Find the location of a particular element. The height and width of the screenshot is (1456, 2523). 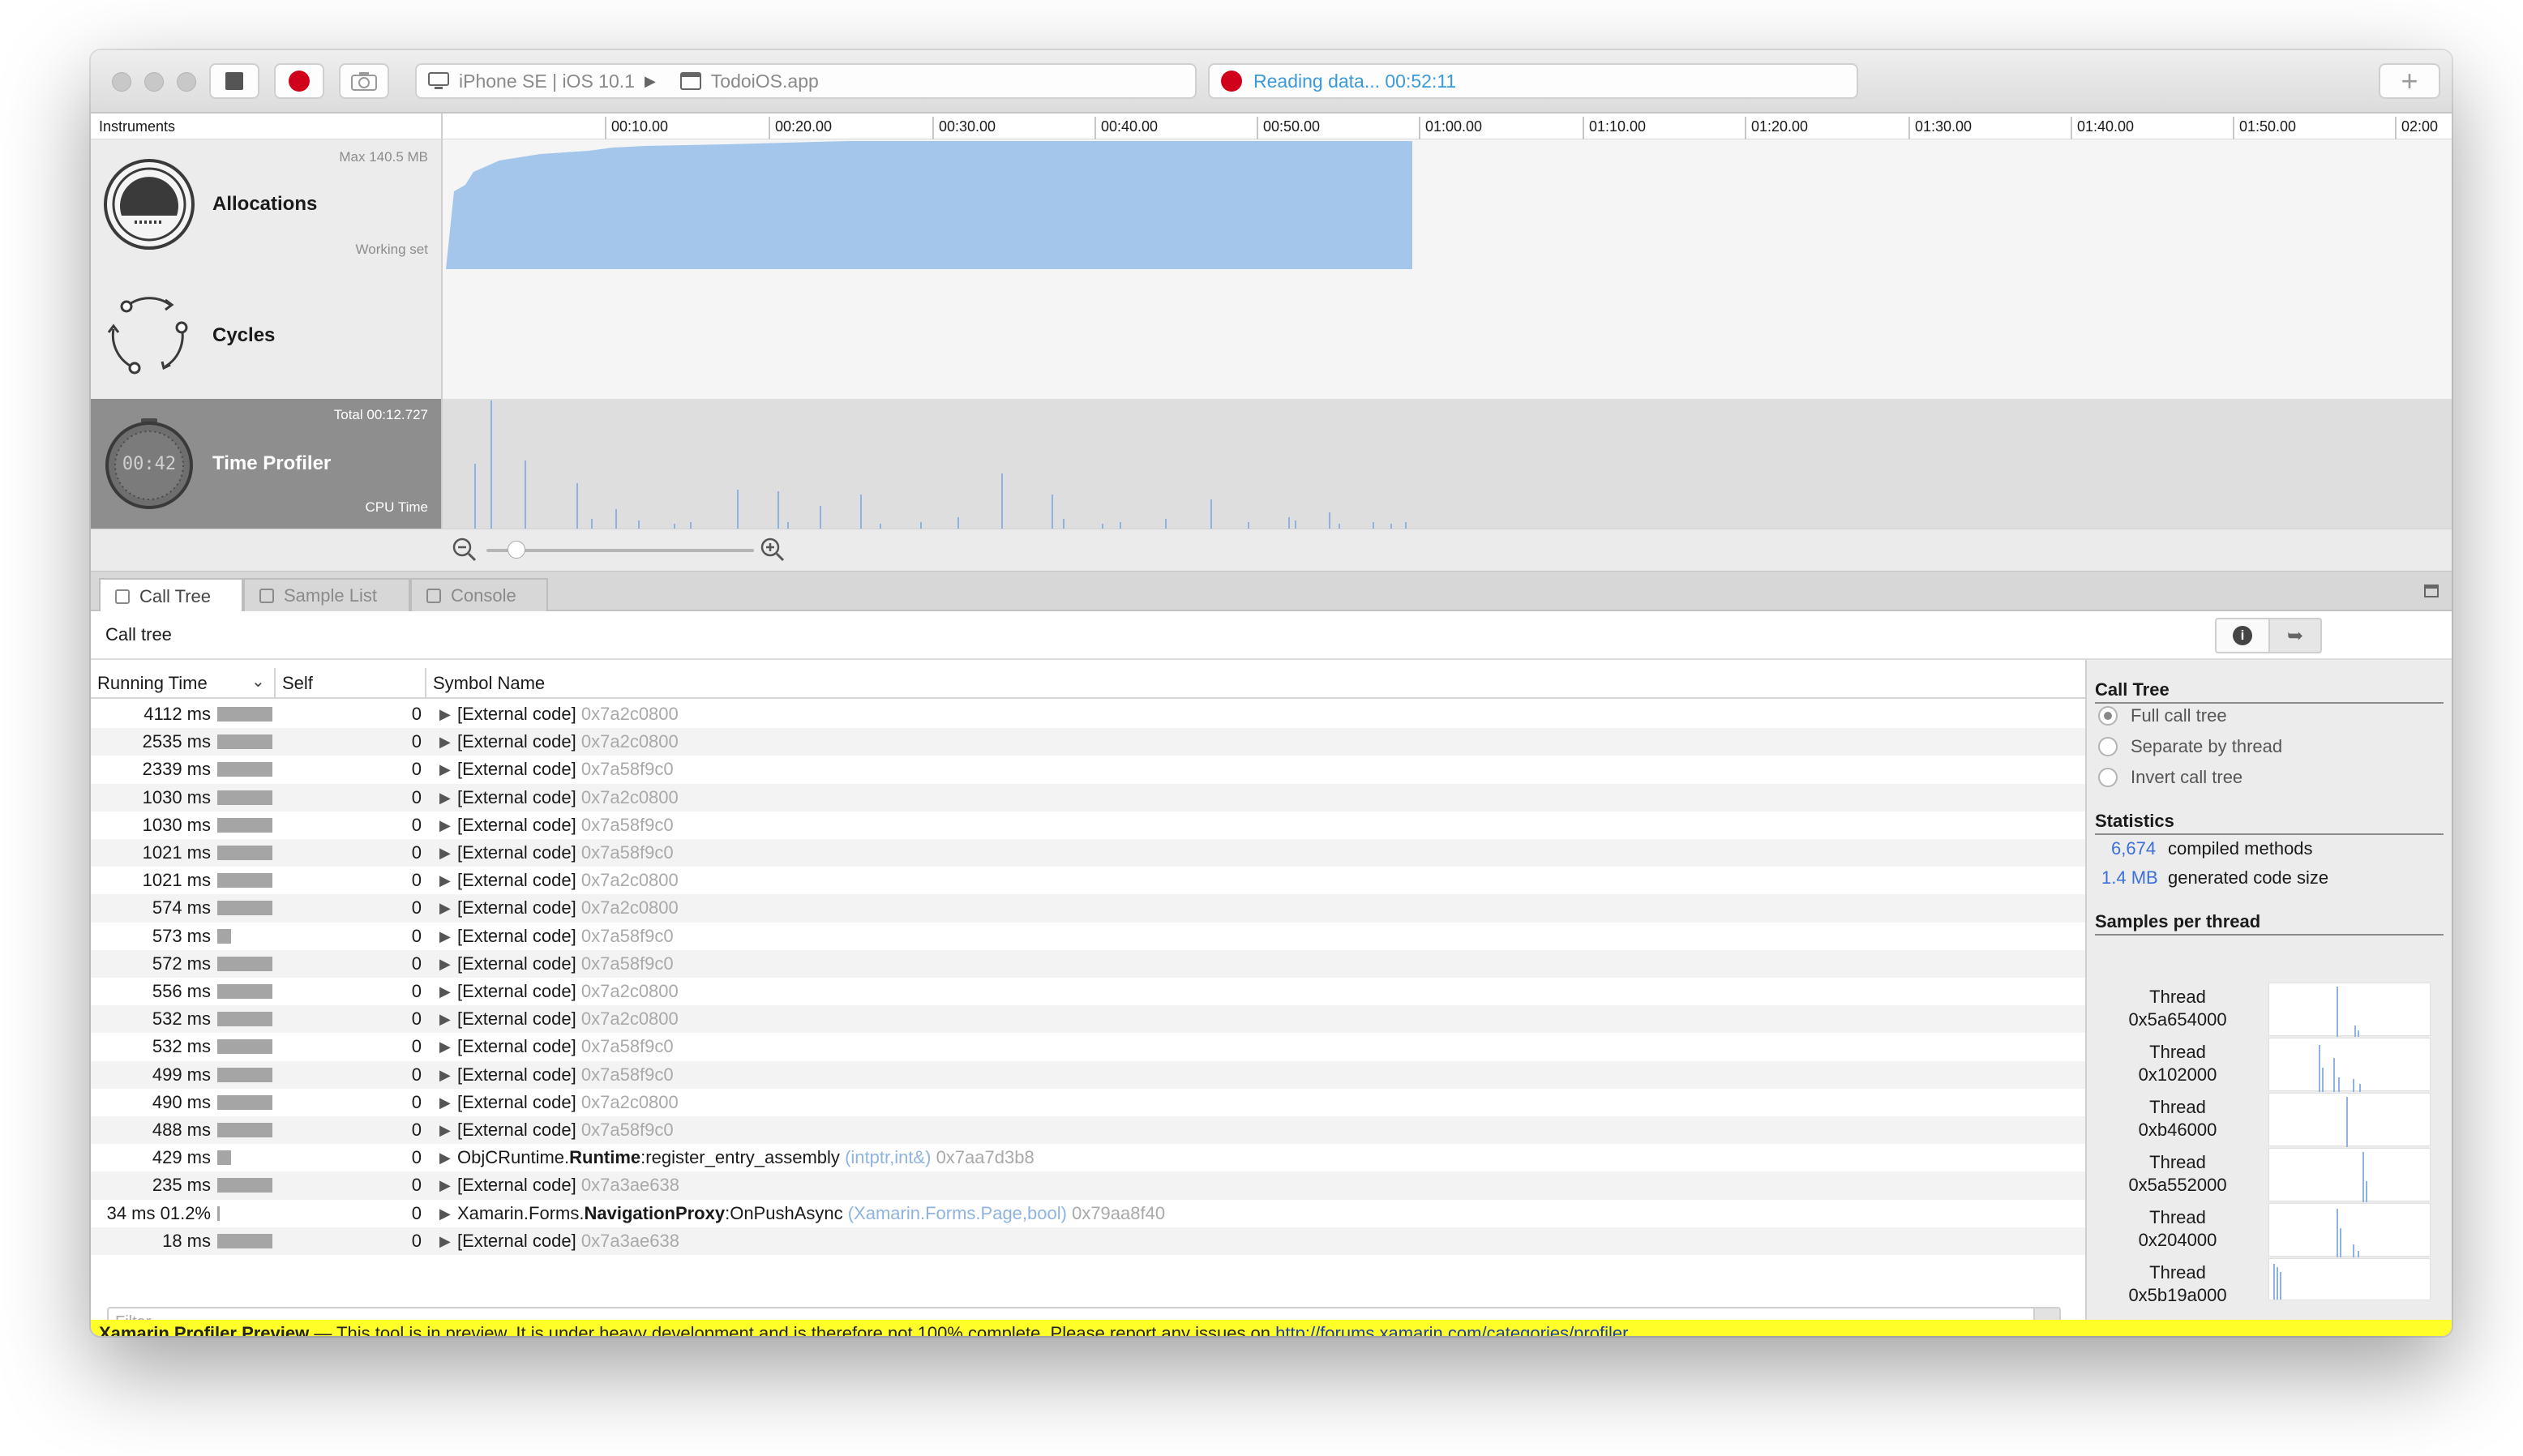

target-selector: iPhone SE | iOS 10.1 ▶ TodoiOS.app is located at coordinates (806, 81).